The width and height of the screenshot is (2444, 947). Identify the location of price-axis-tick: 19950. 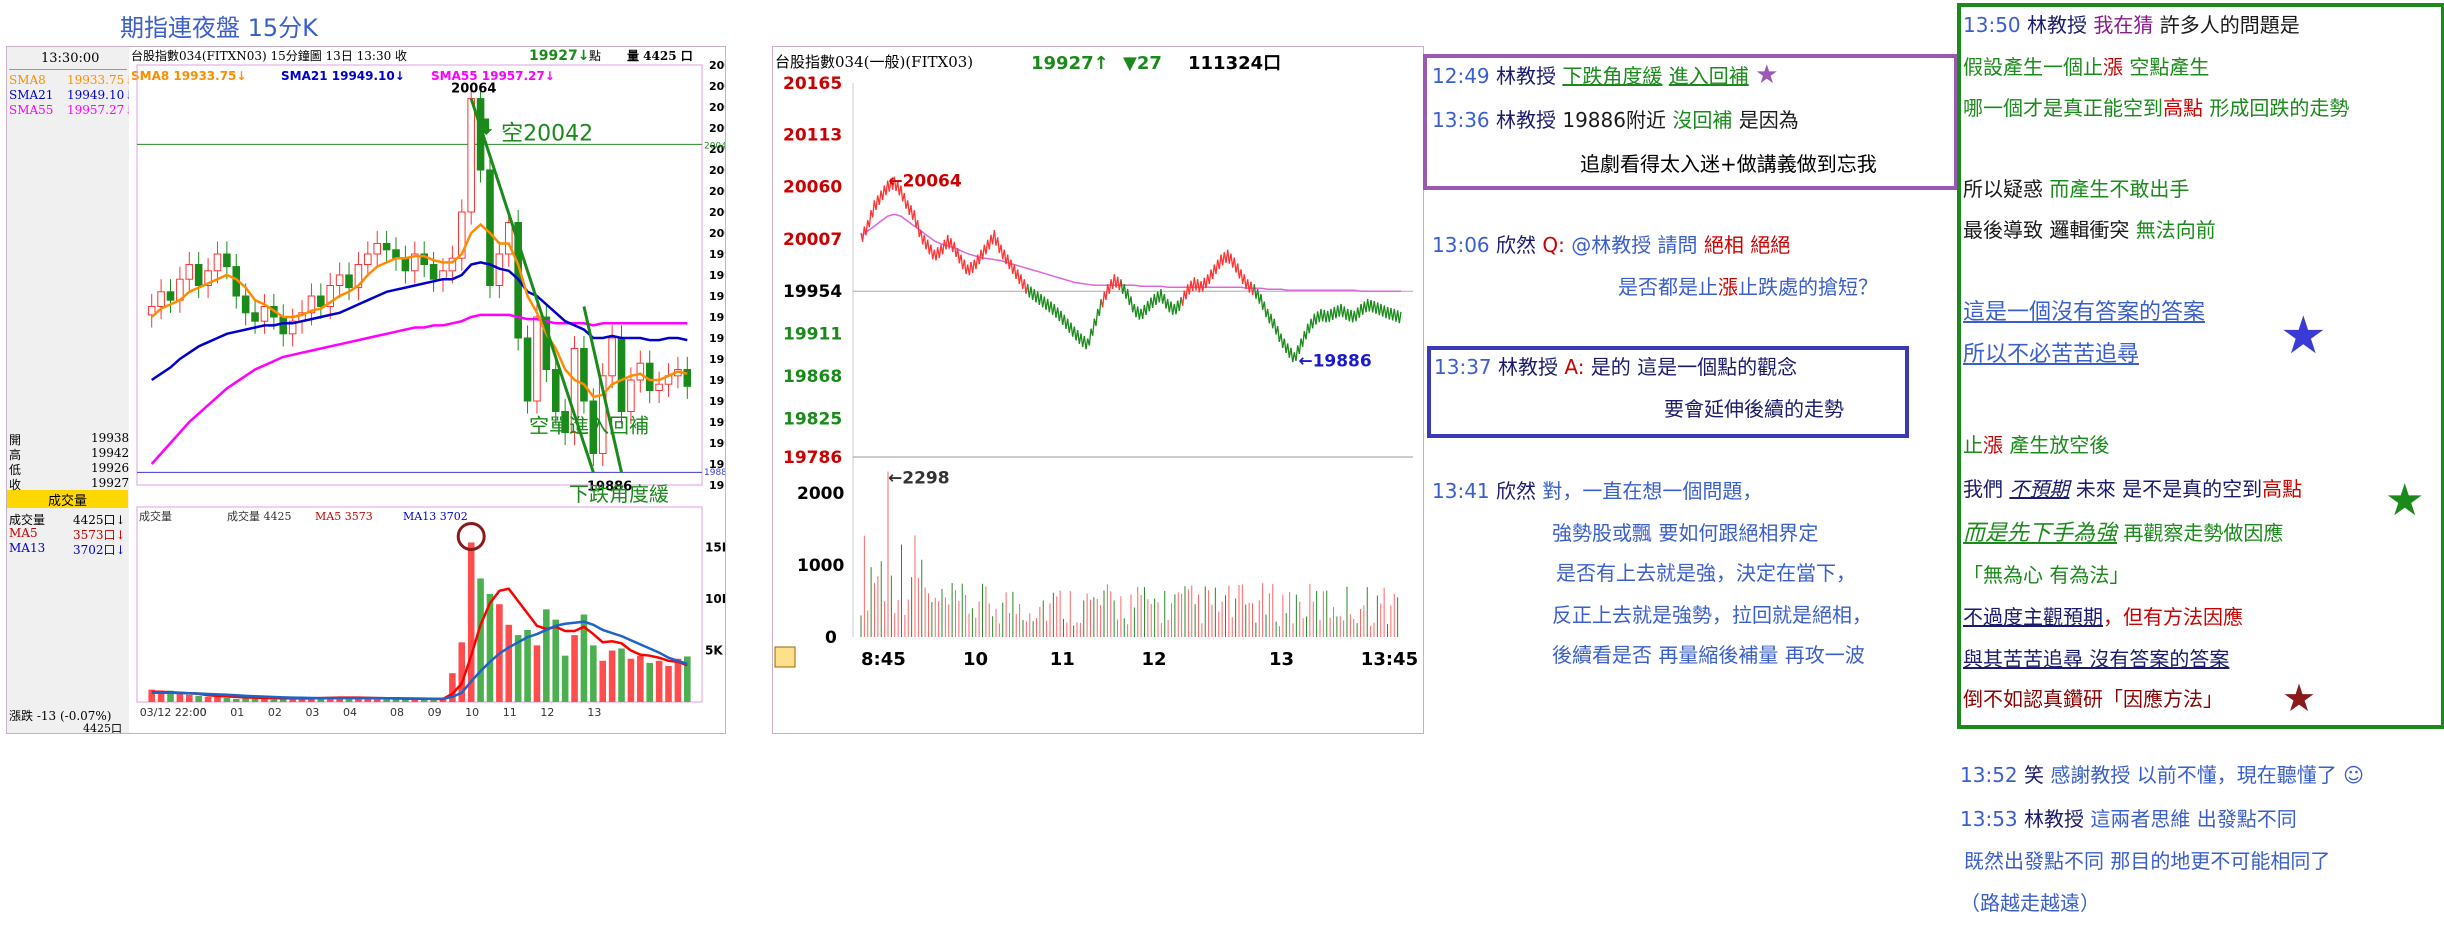
(717, 338).